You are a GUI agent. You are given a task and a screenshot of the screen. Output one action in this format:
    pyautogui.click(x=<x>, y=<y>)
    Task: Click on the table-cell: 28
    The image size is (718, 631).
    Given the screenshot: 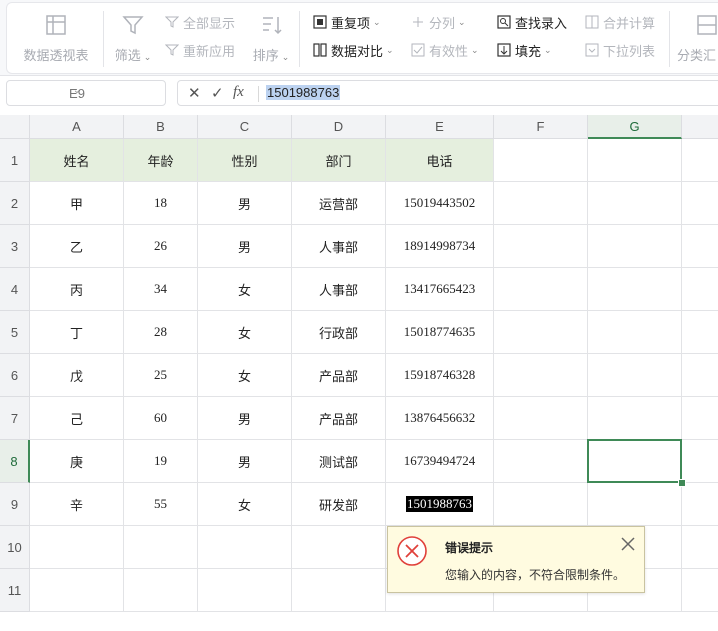 What is the action you would take?
    pyautogui.click(x=161, y=332)
    